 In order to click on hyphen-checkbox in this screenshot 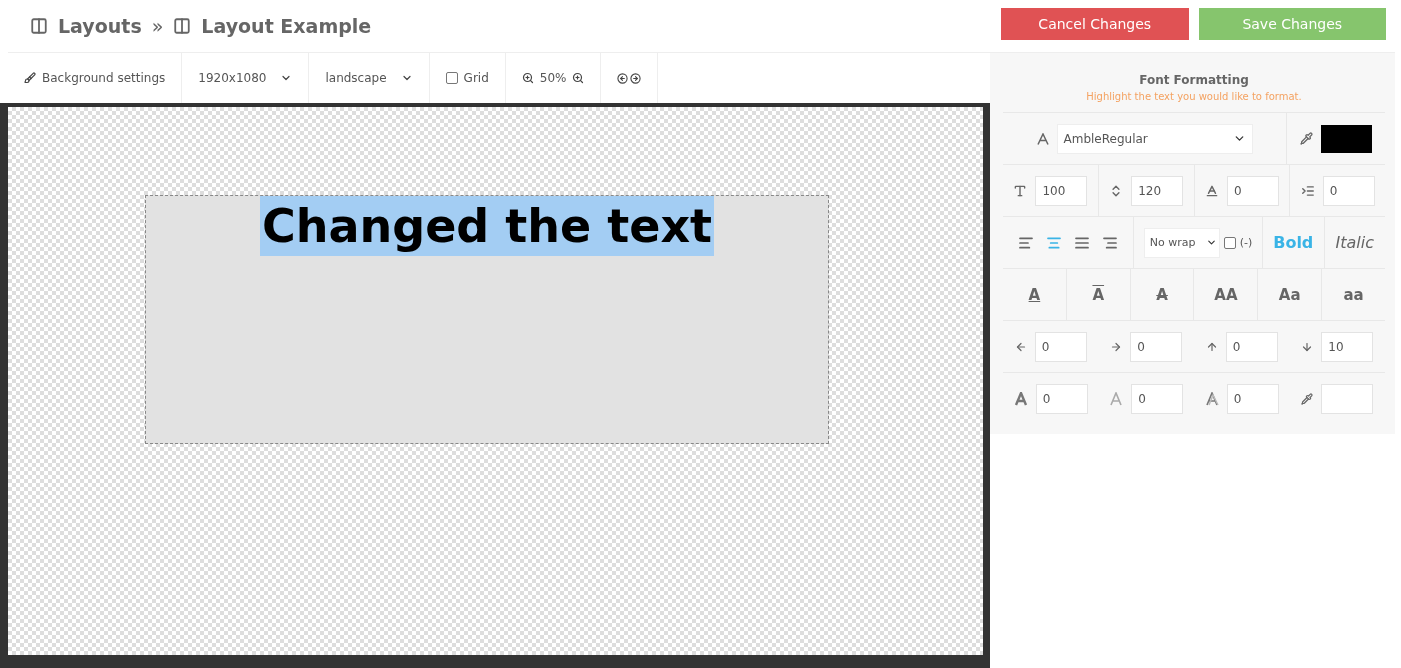, I will do `click(1229, 242)`.